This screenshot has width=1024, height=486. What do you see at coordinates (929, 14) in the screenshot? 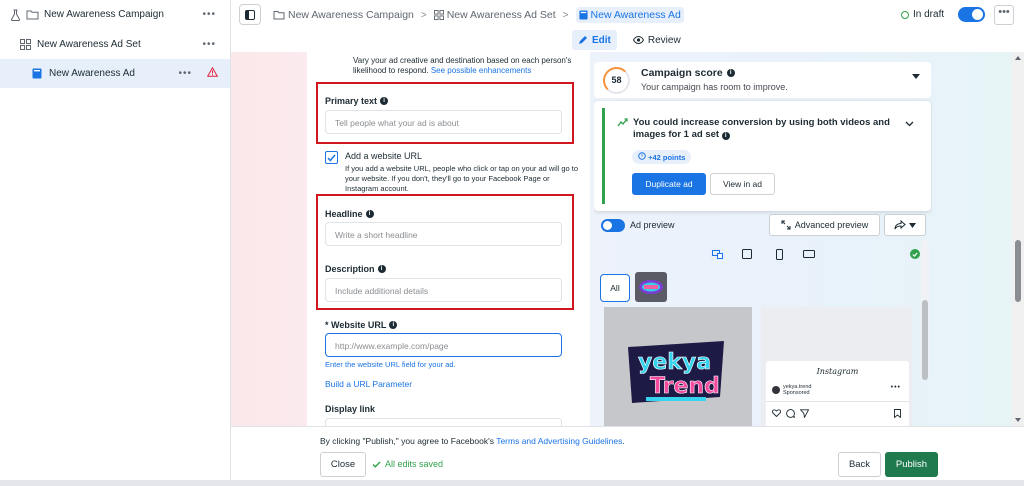
I see `status-label: In draft` at bounding box center [929, 14].